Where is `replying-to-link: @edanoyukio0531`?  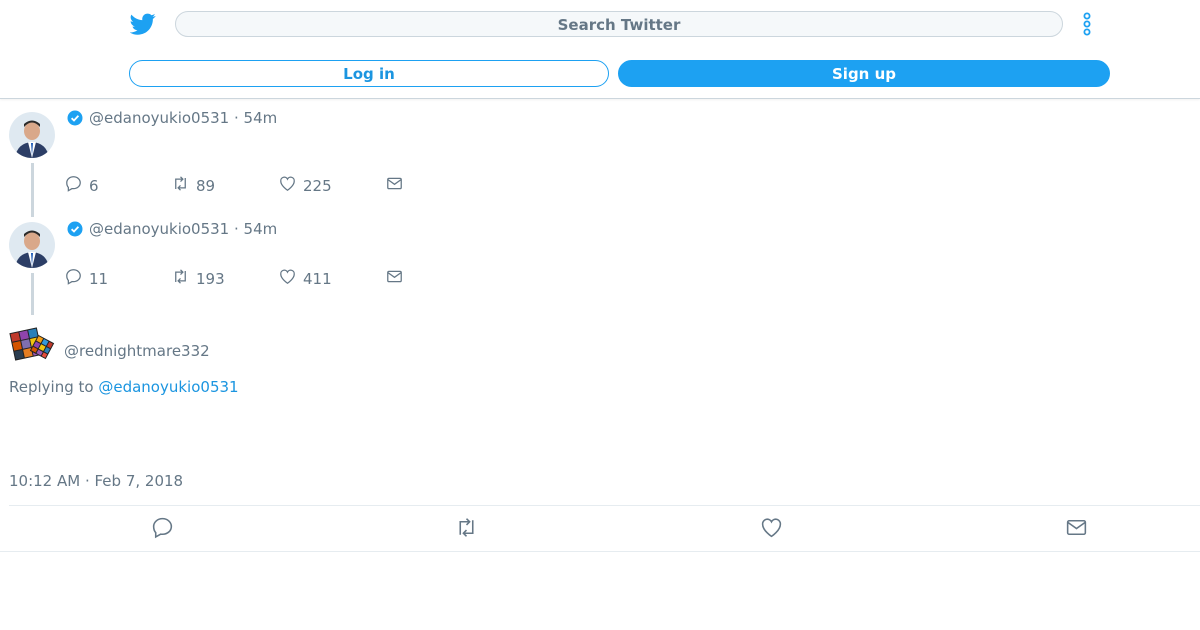 replying-to-link: @edanoyukio0531 is located at coordinates (168, 387).